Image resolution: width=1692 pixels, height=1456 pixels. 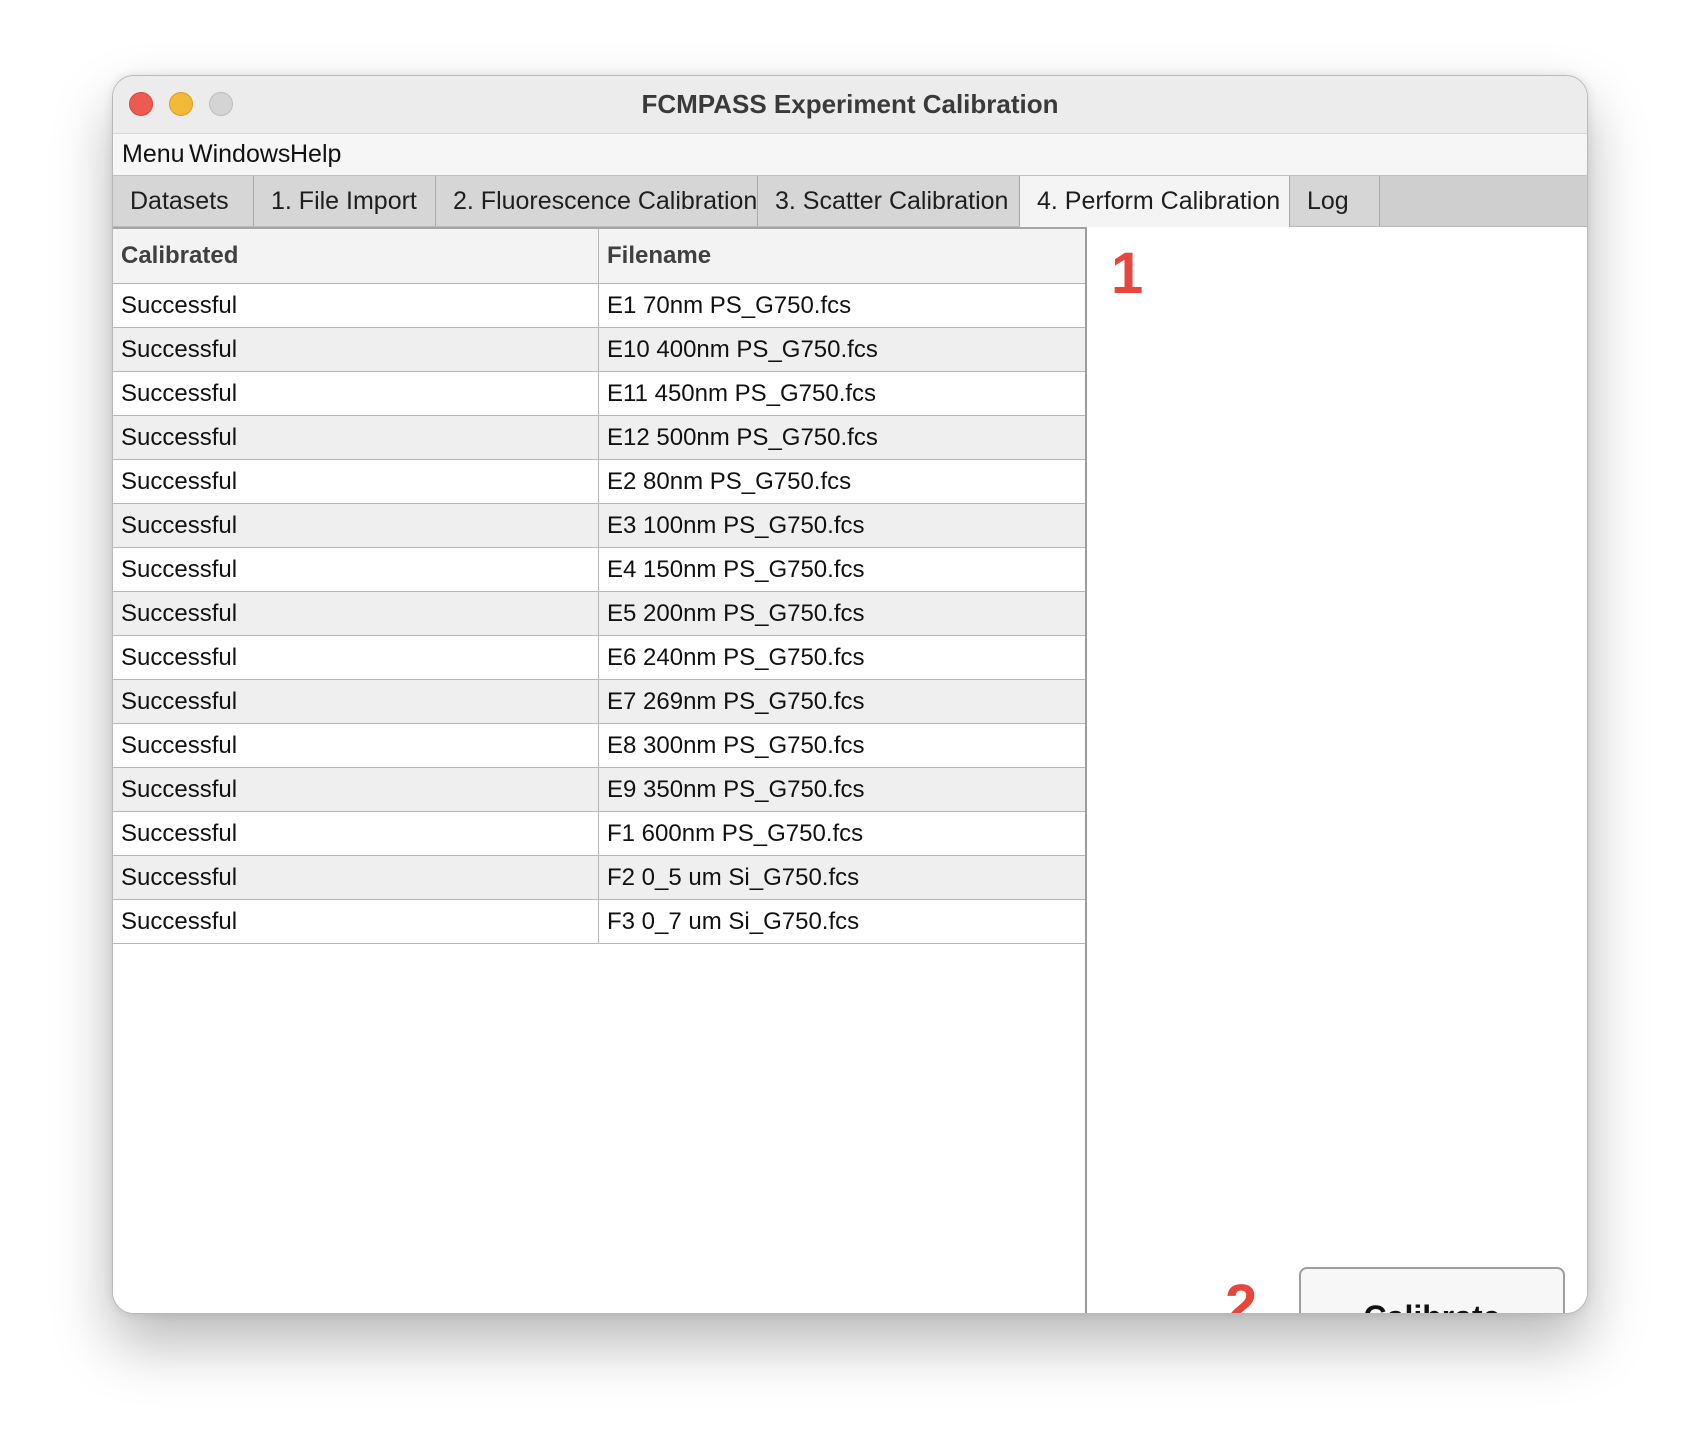 I want to click on table-row: Successful F2 0_5 um Si_G750.fcs, so click(x=599, y=878).